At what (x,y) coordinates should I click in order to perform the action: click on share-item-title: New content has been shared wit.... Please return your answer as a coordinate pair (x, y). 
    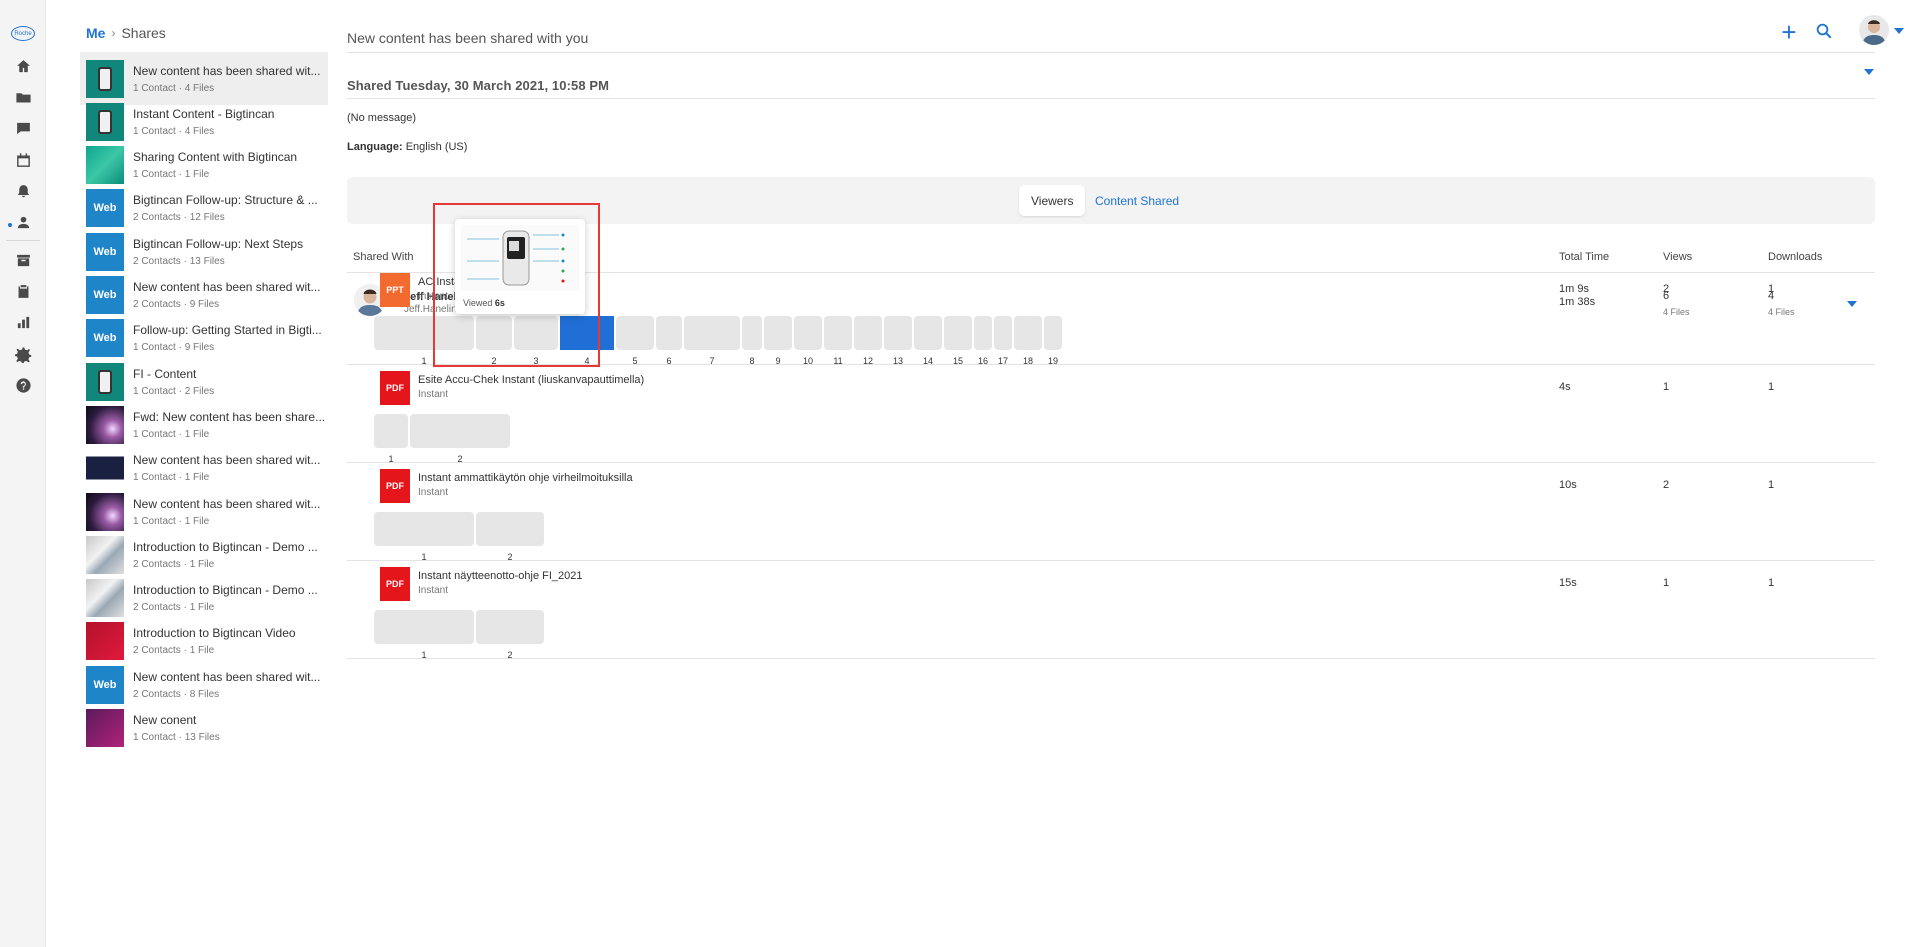
    Looking at the image, I should click on (227, 70).